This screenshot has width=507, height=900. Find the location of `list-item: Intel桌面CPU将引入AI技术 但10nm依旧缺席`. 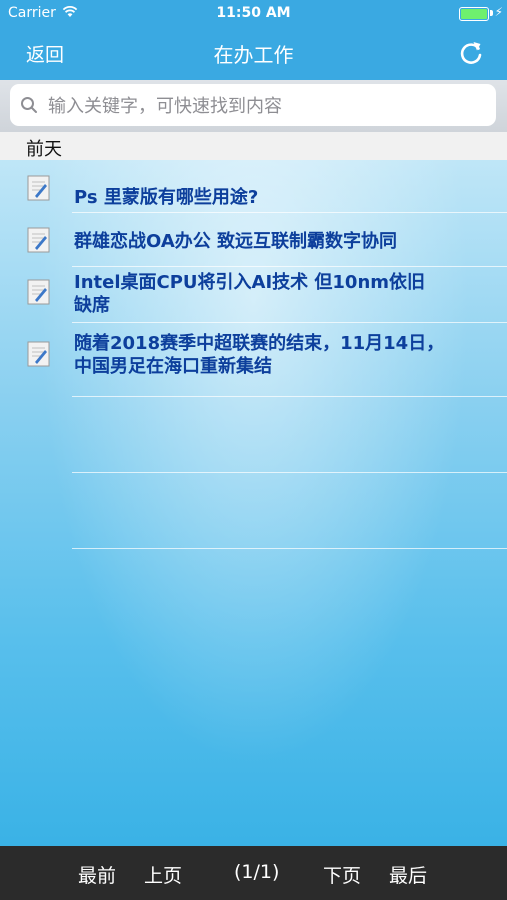

list-item: Intel桌面CPU将引入AI技术 但10nm依旧缺席 is located at coordinates (253, 296).